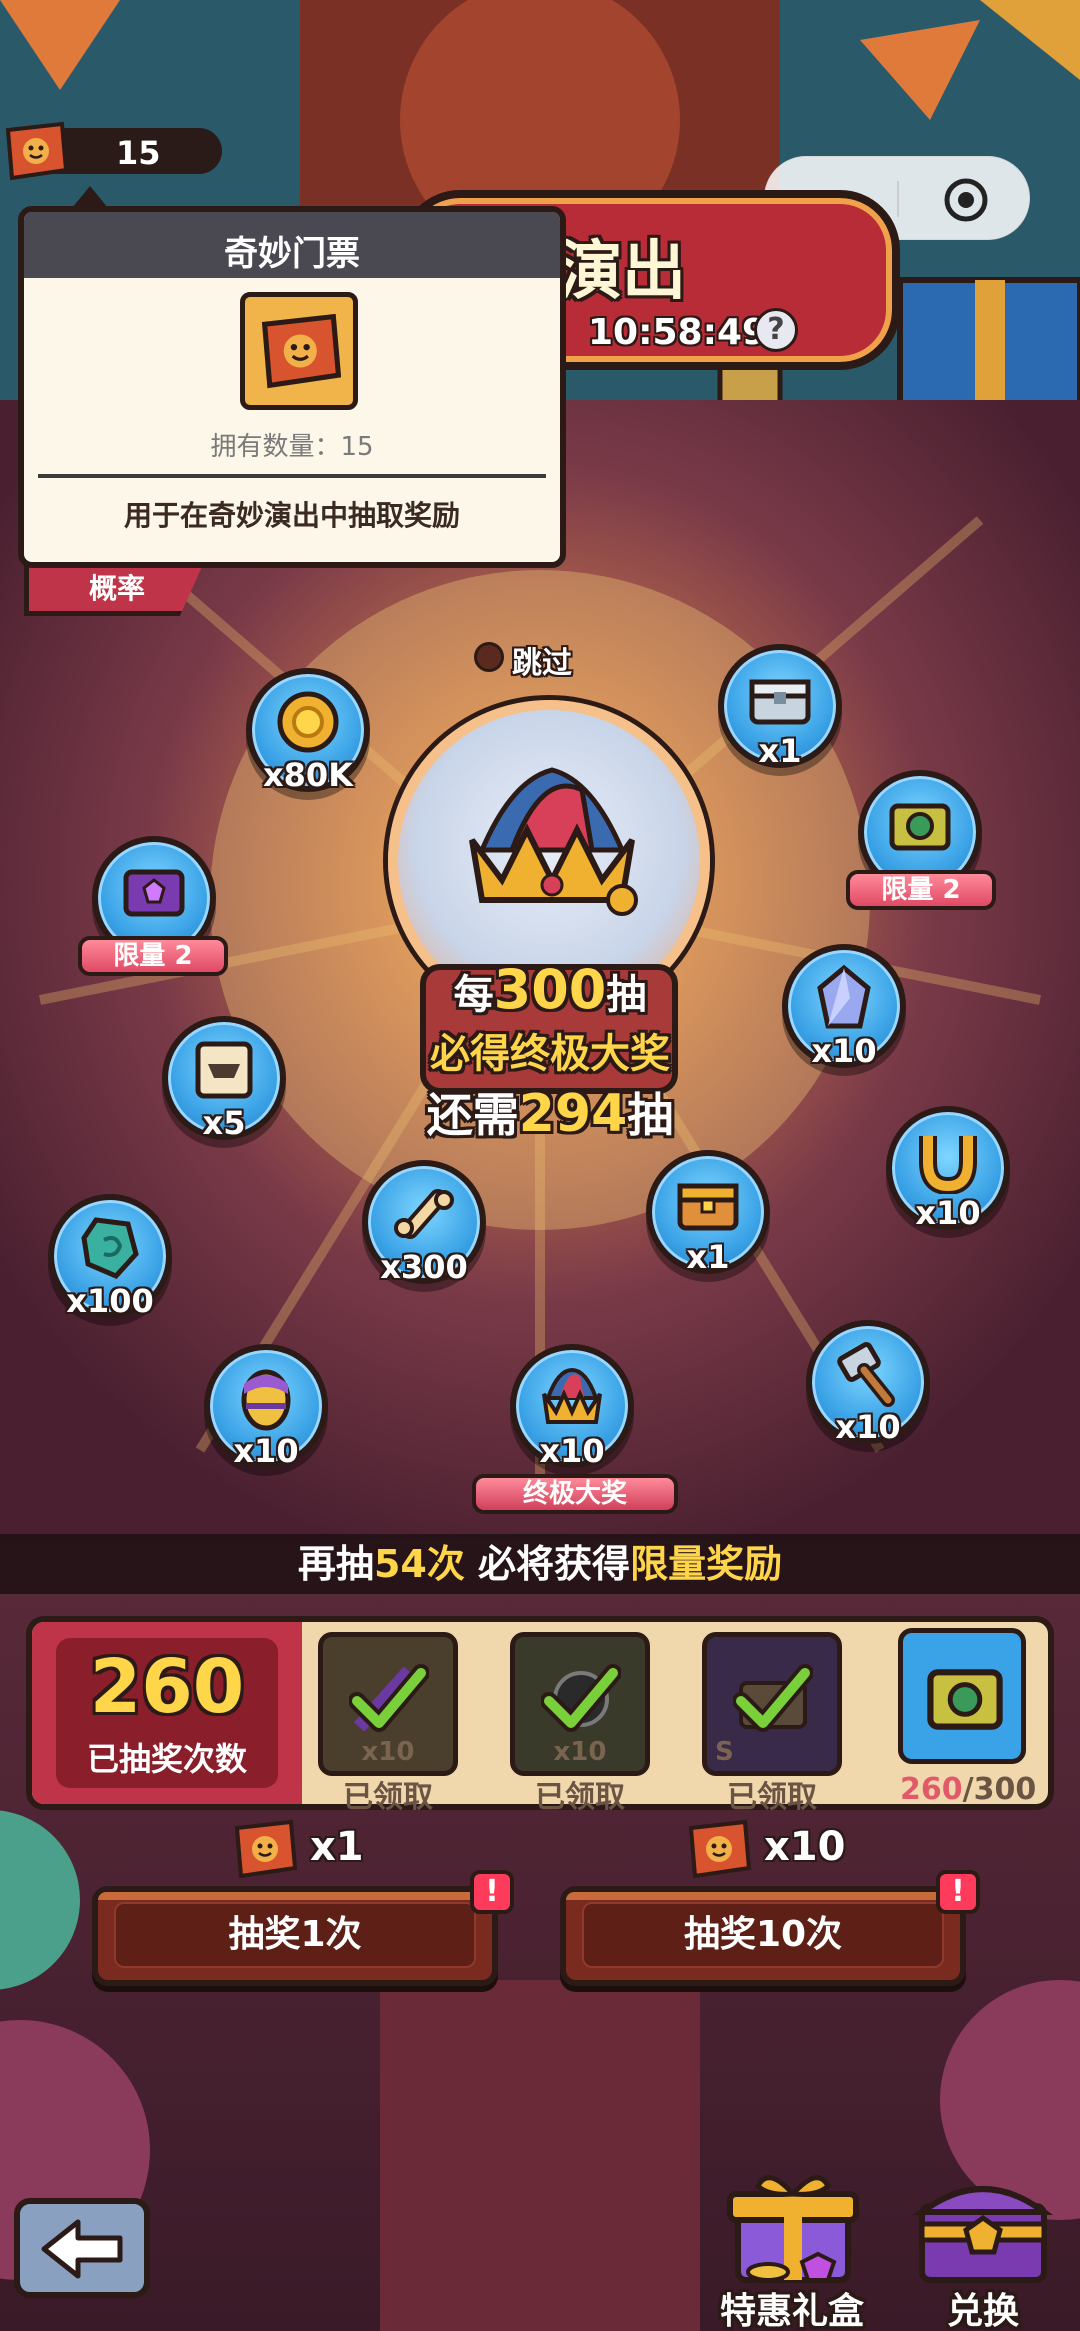 The image size is (1080, 2331). What do you see at coordinates (292, 254) in the screenshot?
I see `tooltip-title: 奇妙门票` at bounding box center [292, 254].